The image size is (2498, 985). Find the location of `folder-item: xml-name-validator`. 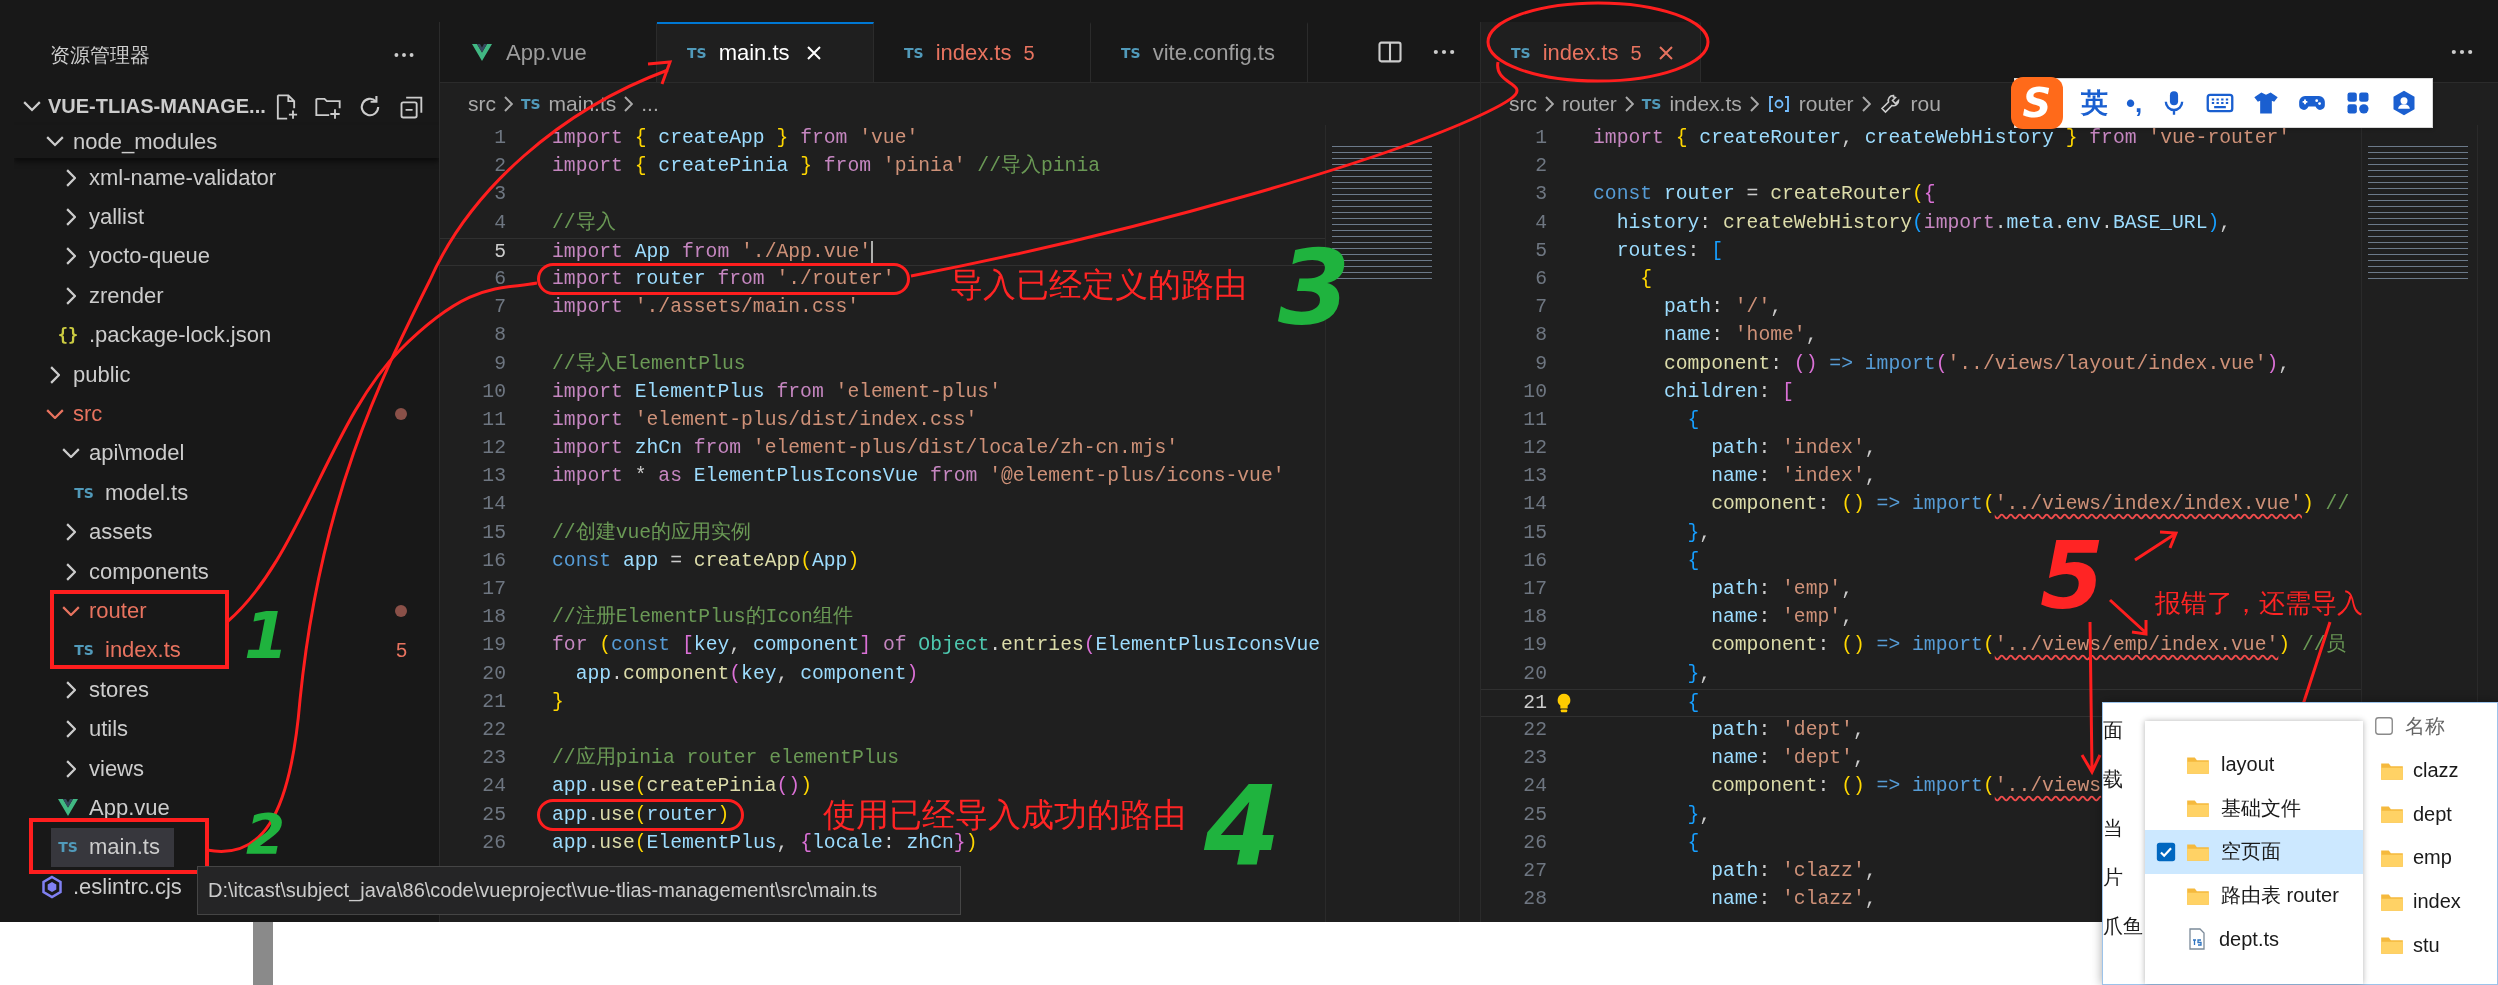

folder-item: xml-name-validator is located at coordinates (171, 178).